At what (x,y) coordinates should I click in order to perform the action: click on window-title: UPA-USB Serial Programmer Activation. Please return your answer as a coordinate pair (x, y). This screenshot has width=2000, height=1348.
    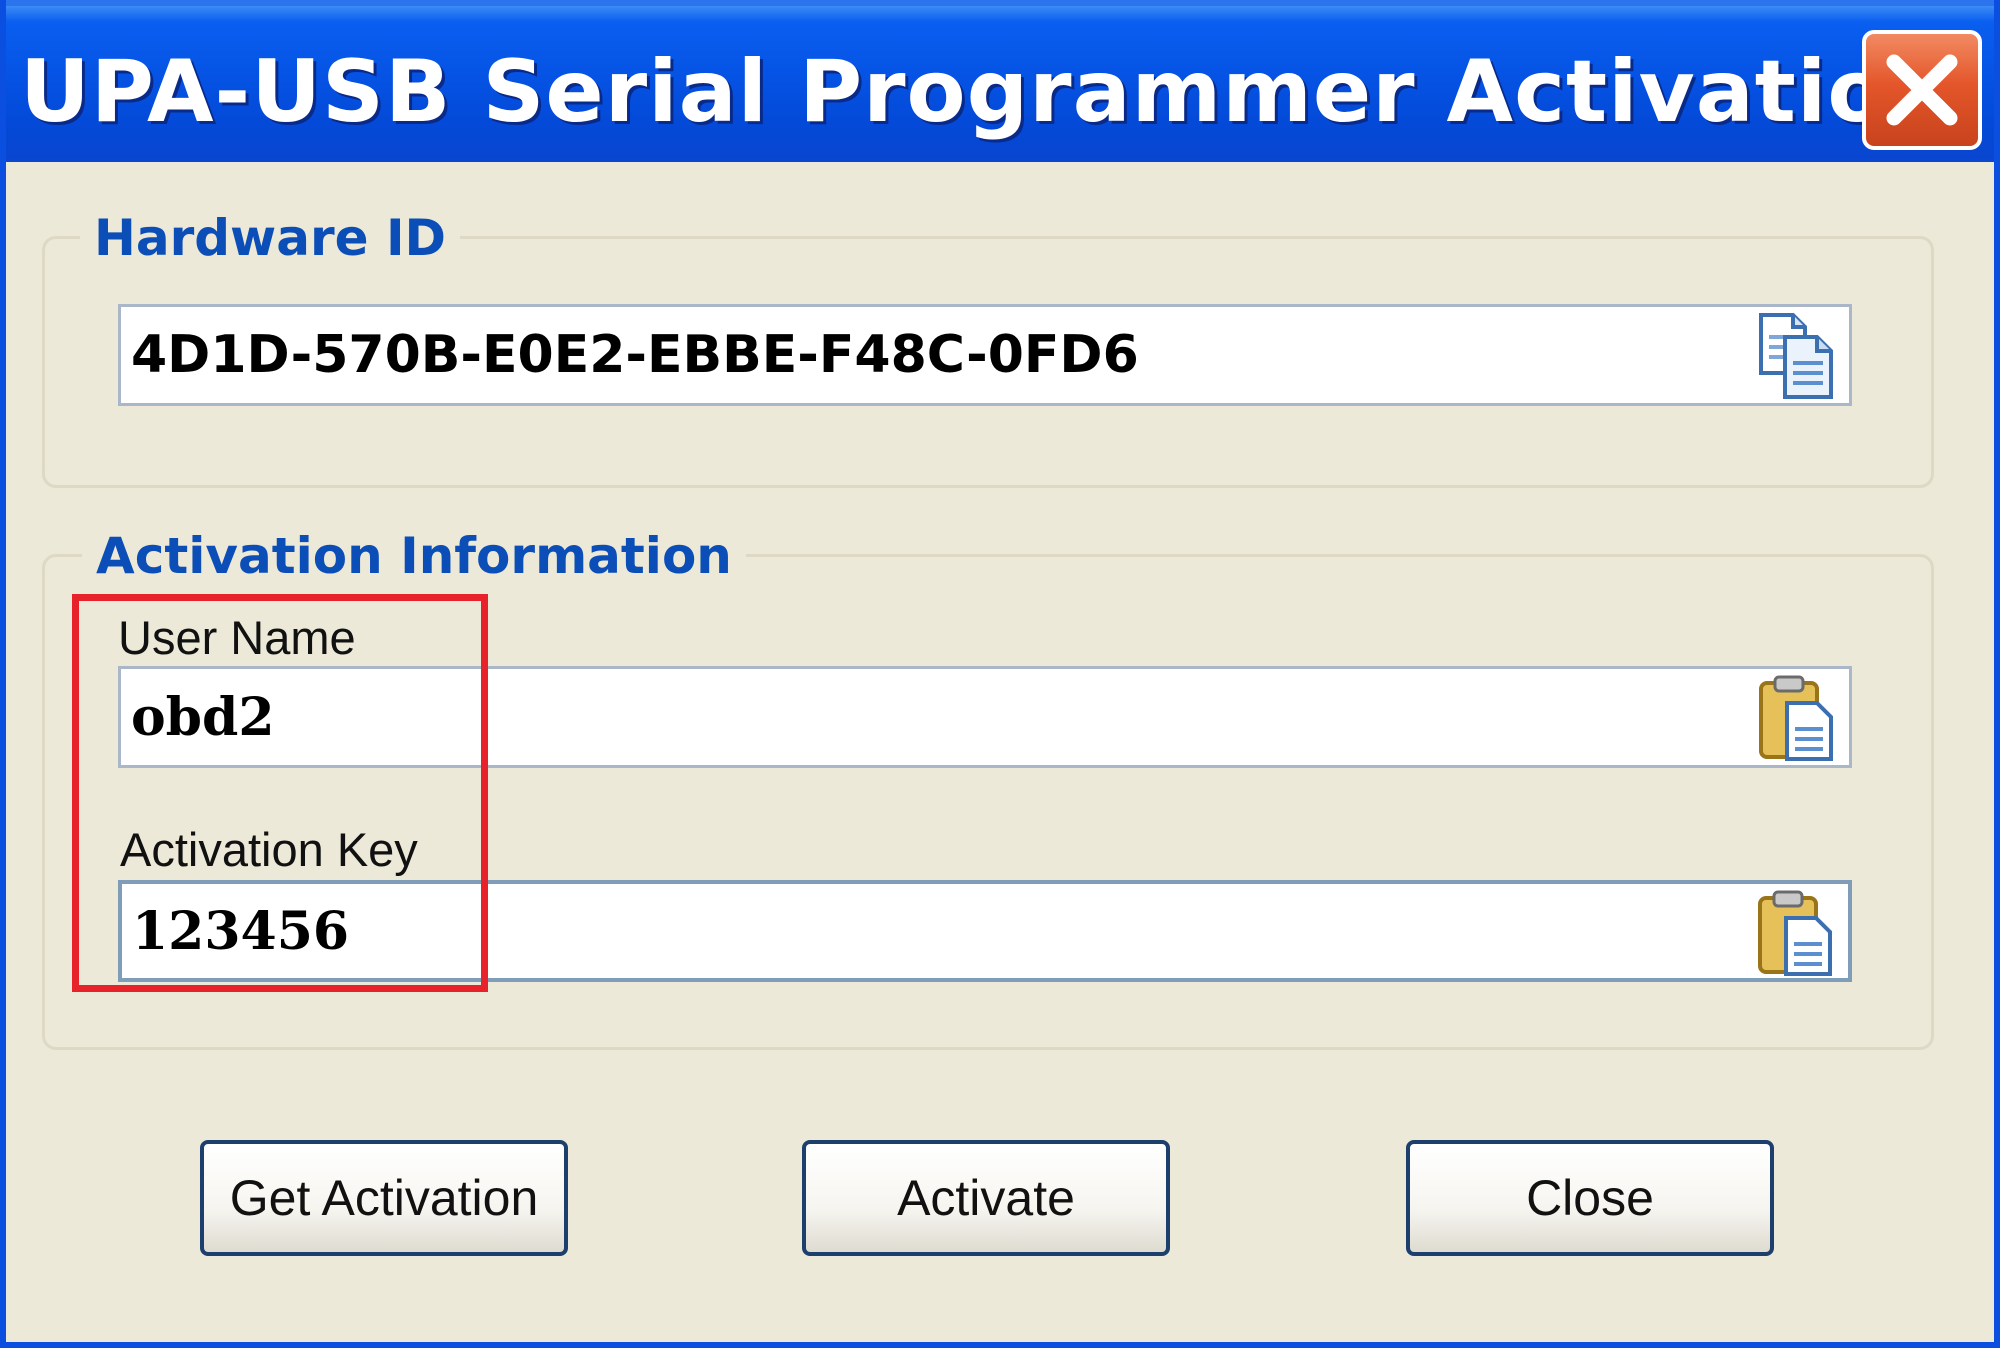
    Looking at the image, I should click on (985, 92).